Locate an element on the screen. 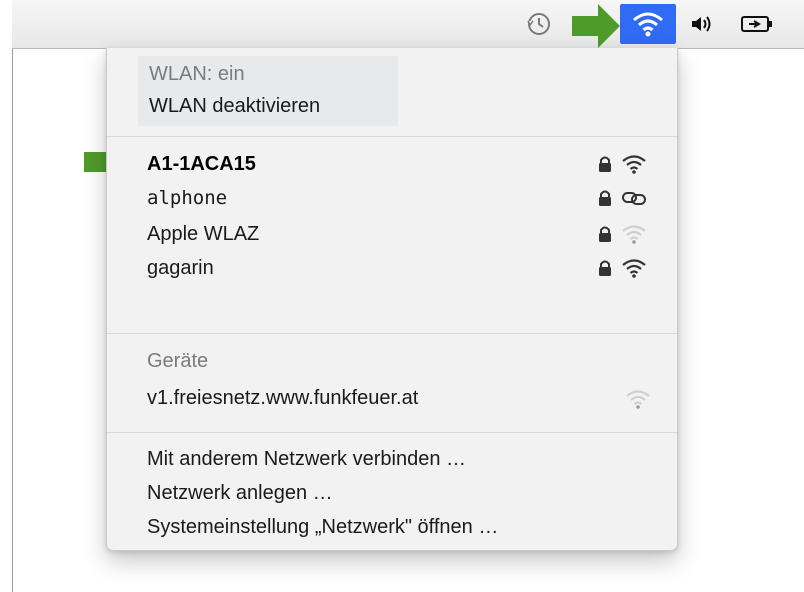 The height and width of the screenshot is (592, 804). wifi-status-text: WLAN: ein is located at coordinates (197, 74).